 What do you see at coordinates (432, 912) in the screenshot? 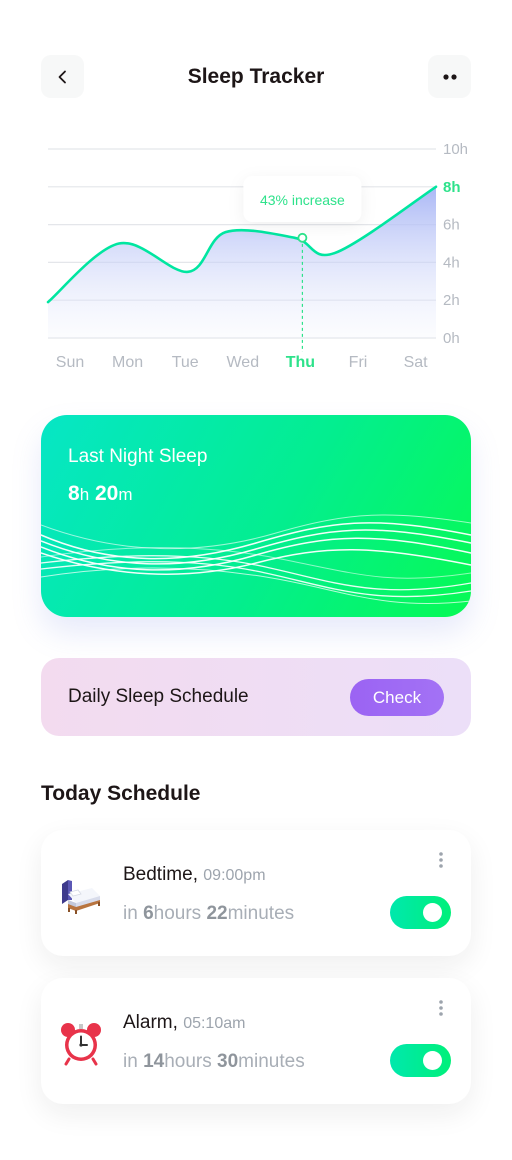
I see `bedtime-toggle-knob` at bounding box center [432, 912].